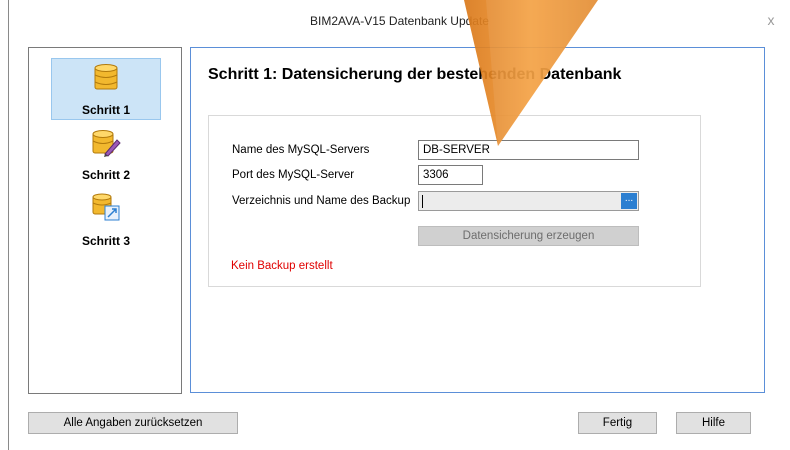 Image resolution: width=790 pixels, height=450 pixels. I want to click on create-backup-button: Datensicherung erzeugen, so click(528, 236).